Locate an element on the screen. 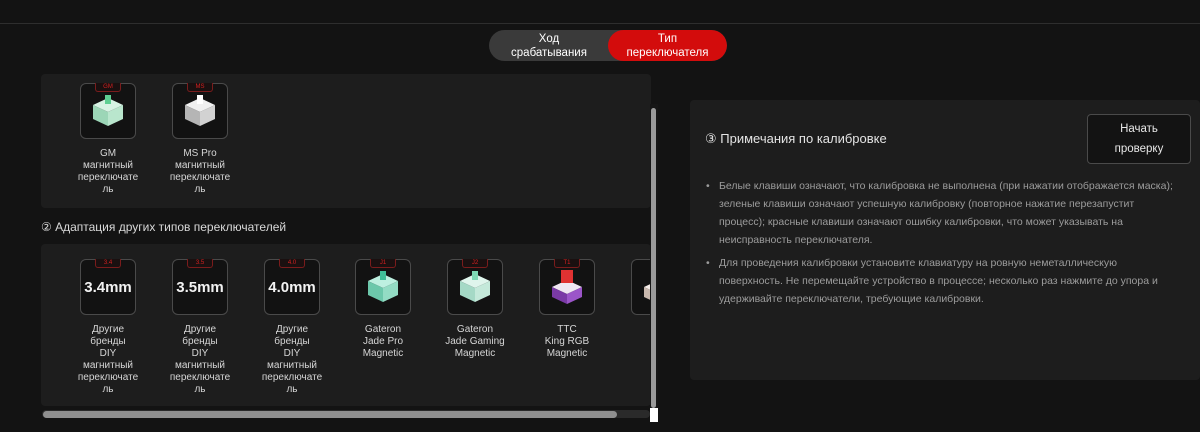  switch-option-ttc-gaming: TT Gar Mag is located at coordinates (637, 309).